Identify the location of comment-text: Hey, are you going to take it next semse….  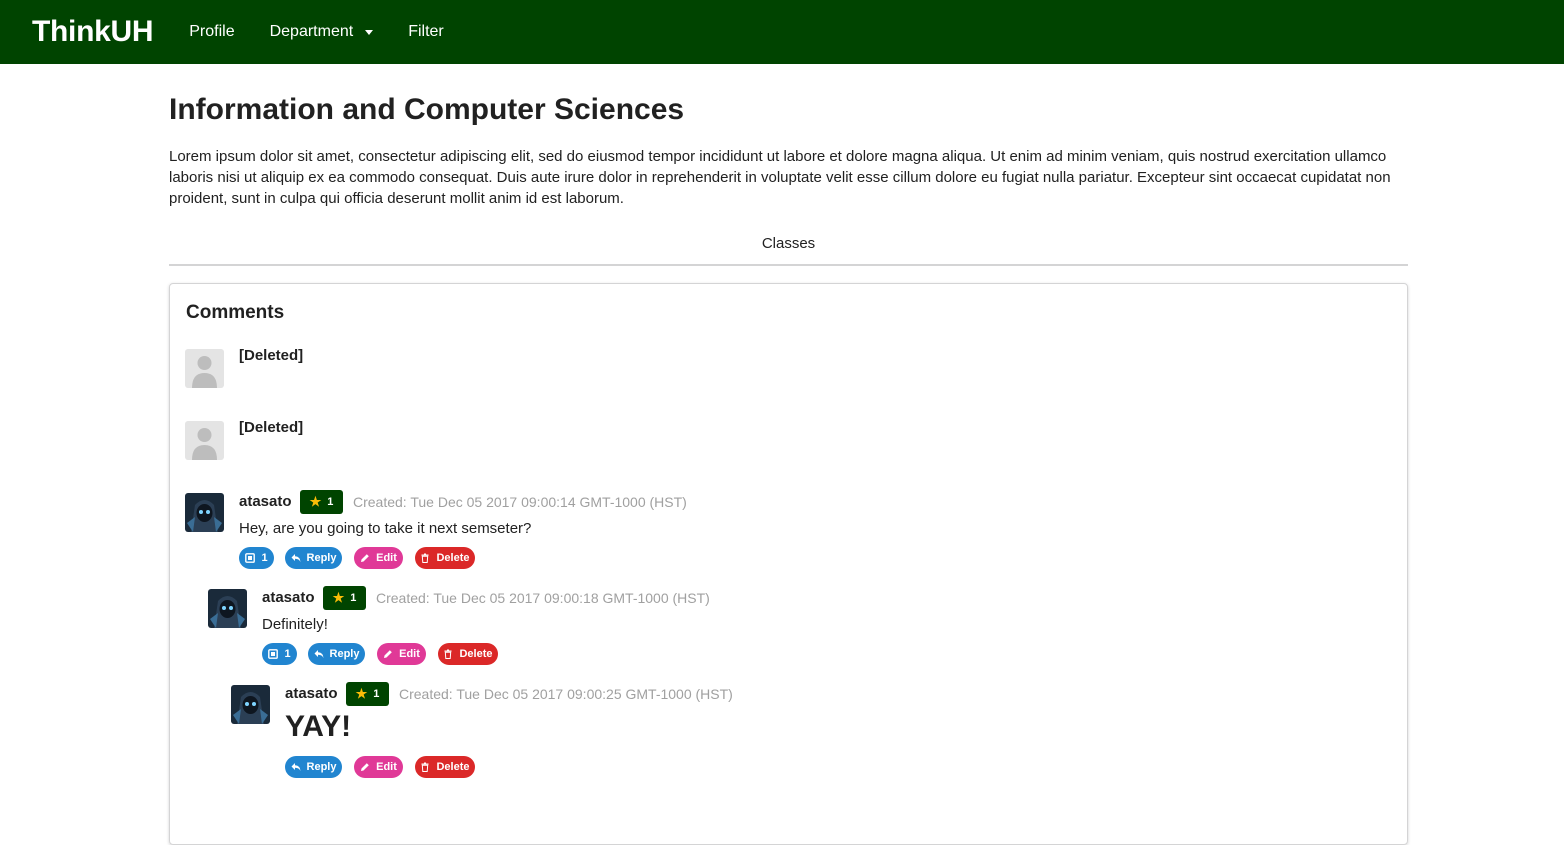
(385, 528).